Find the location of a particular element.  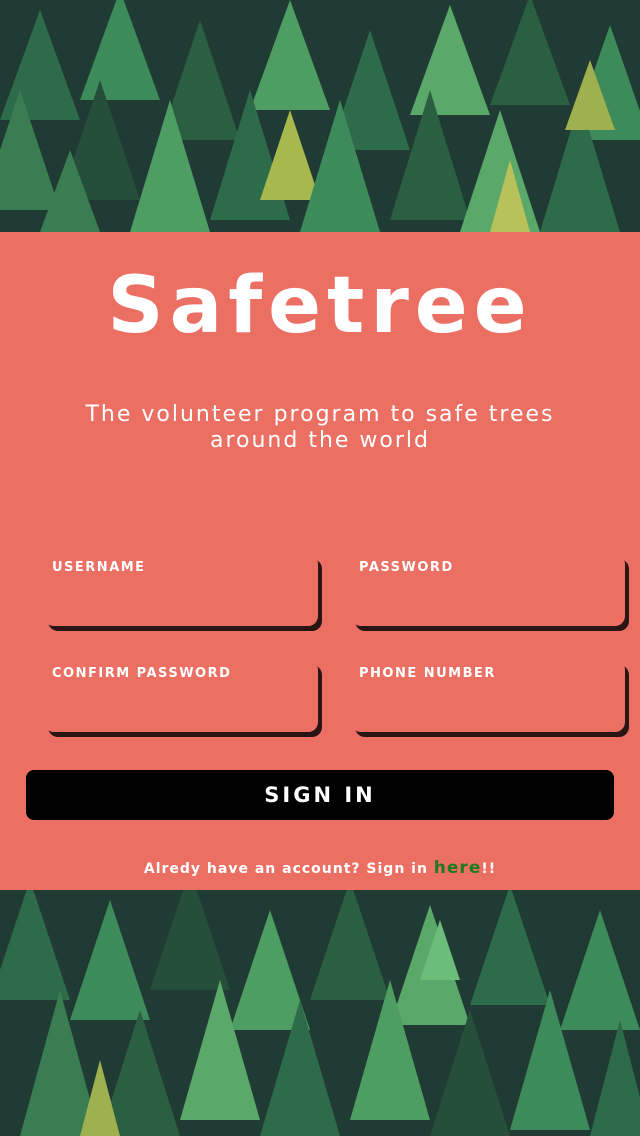

confirm-password-input is located at coordinates (182, 708).